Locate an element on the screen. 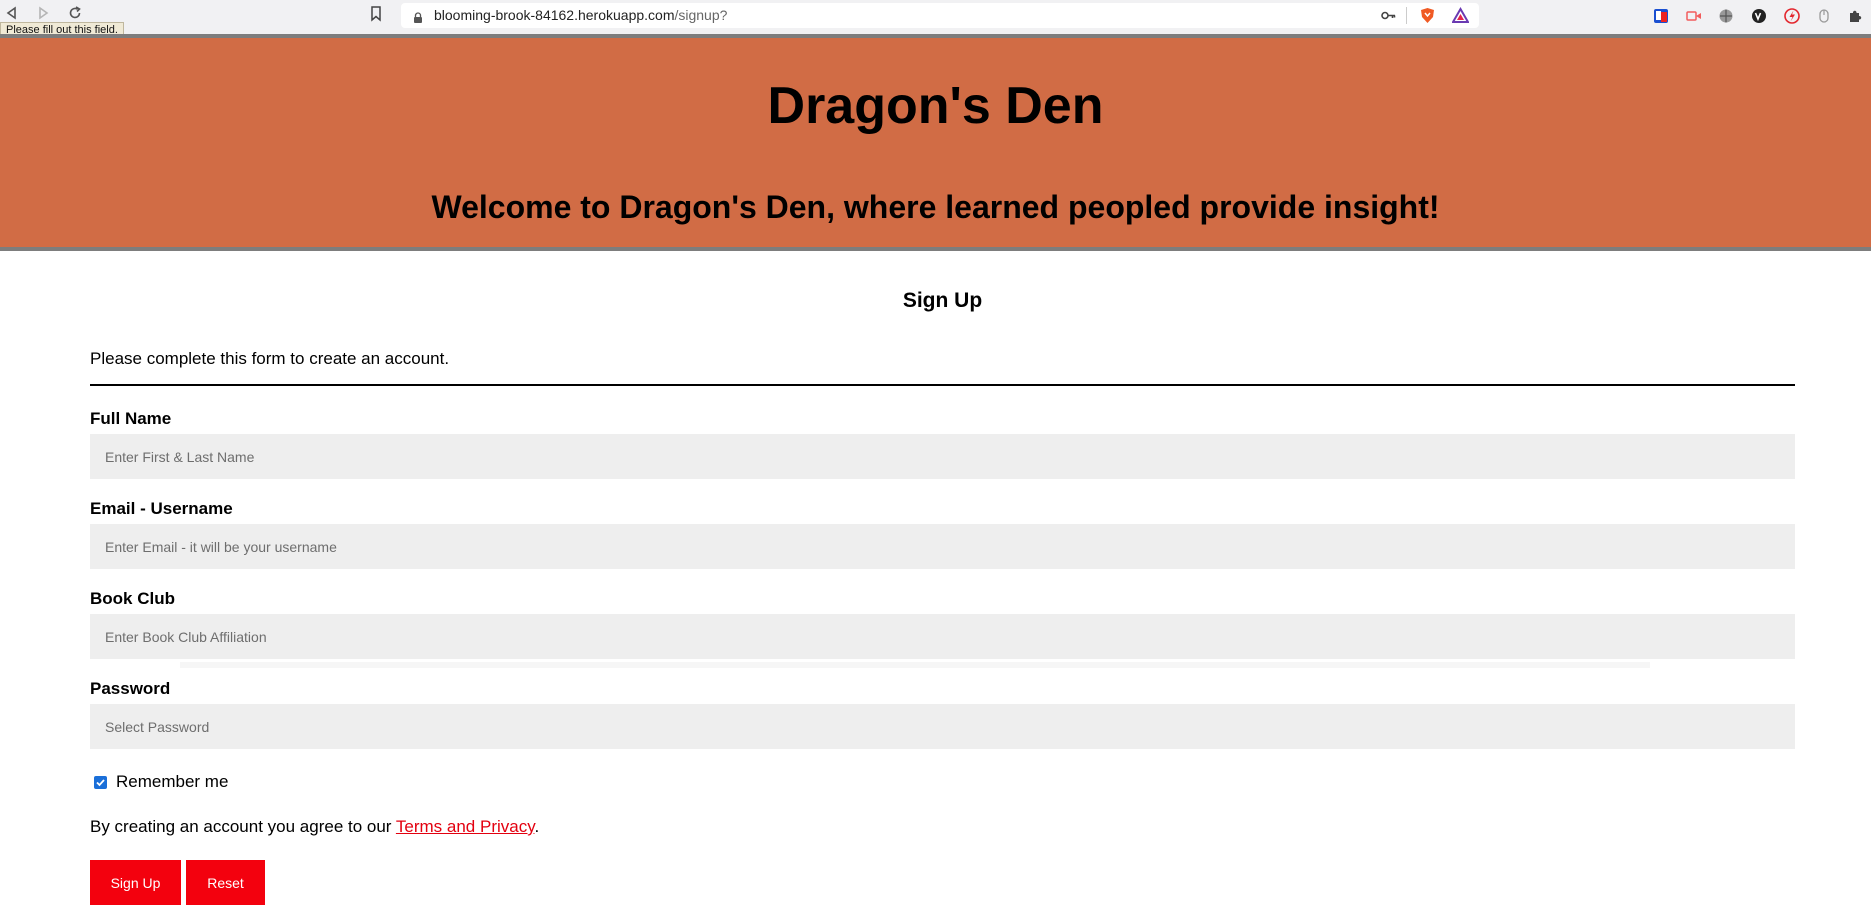  bookmark-icon is located at coordinates (377, 15).